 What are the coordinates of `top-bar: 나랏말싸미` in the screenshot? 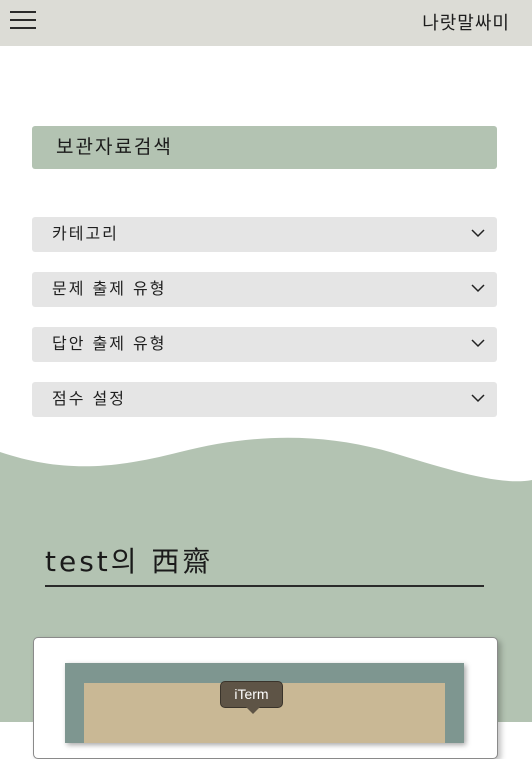 It's located at (266, 23).